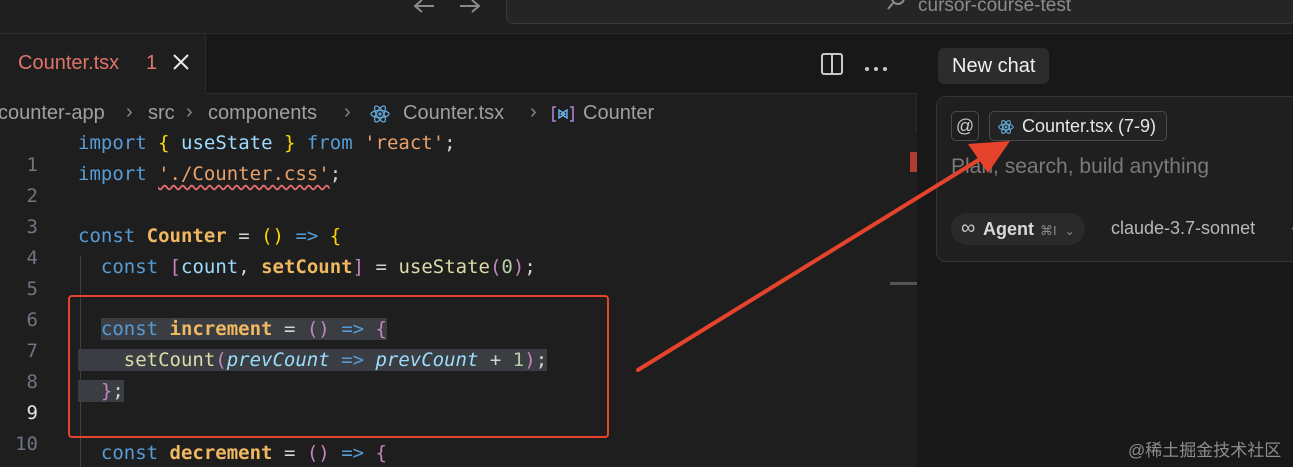  I want to click on arrow-left-icon, so click(425, 9).